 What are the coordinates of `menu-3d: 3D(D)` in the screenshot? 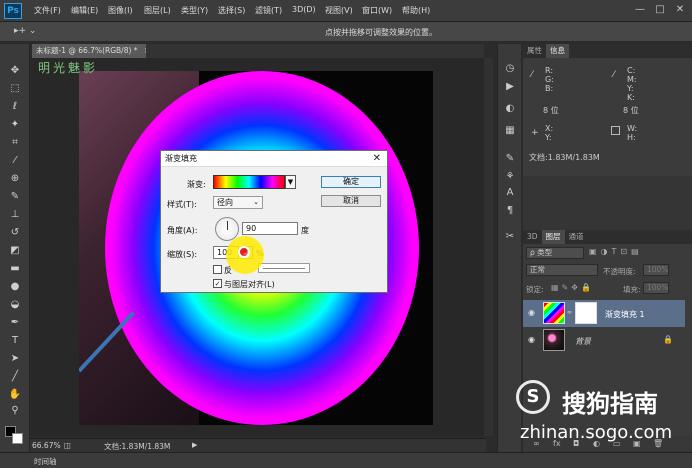 It's located at (304, 9).